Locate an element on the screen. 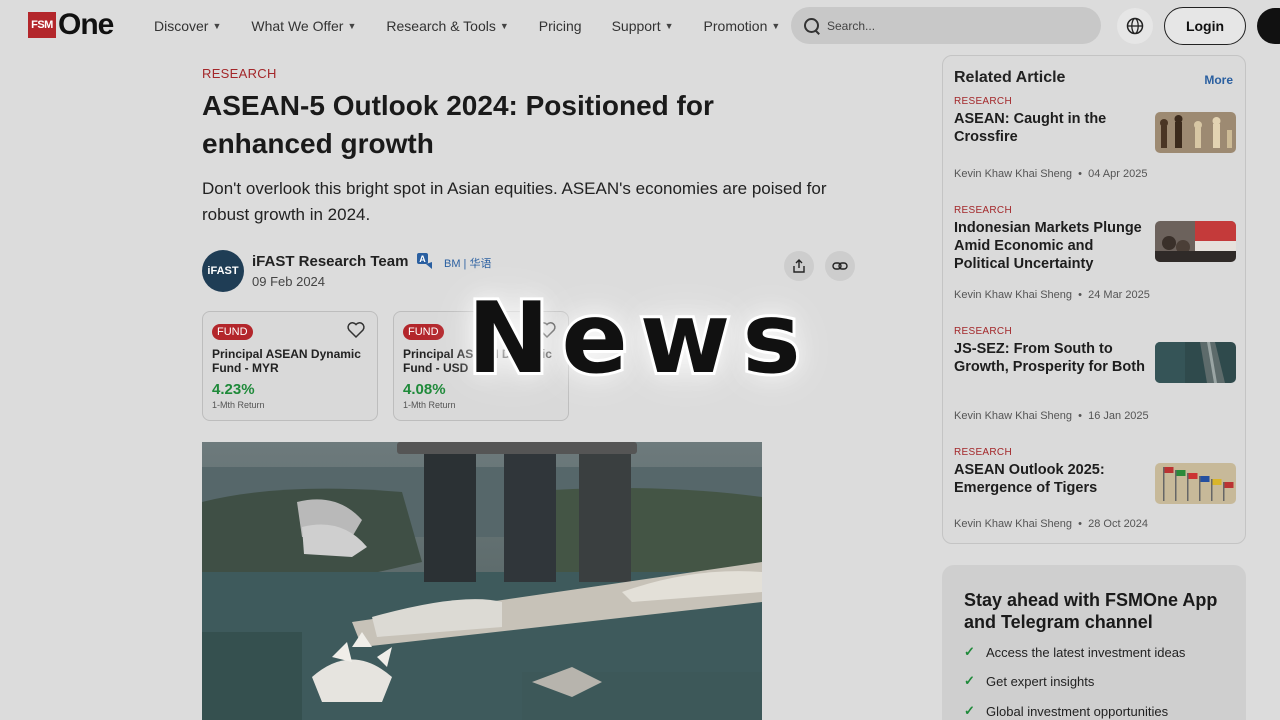 The height and width of the screenshot is (720, 1280). nav-research-tools: Research & Tools ▼ is located at coordinates (447, 26).